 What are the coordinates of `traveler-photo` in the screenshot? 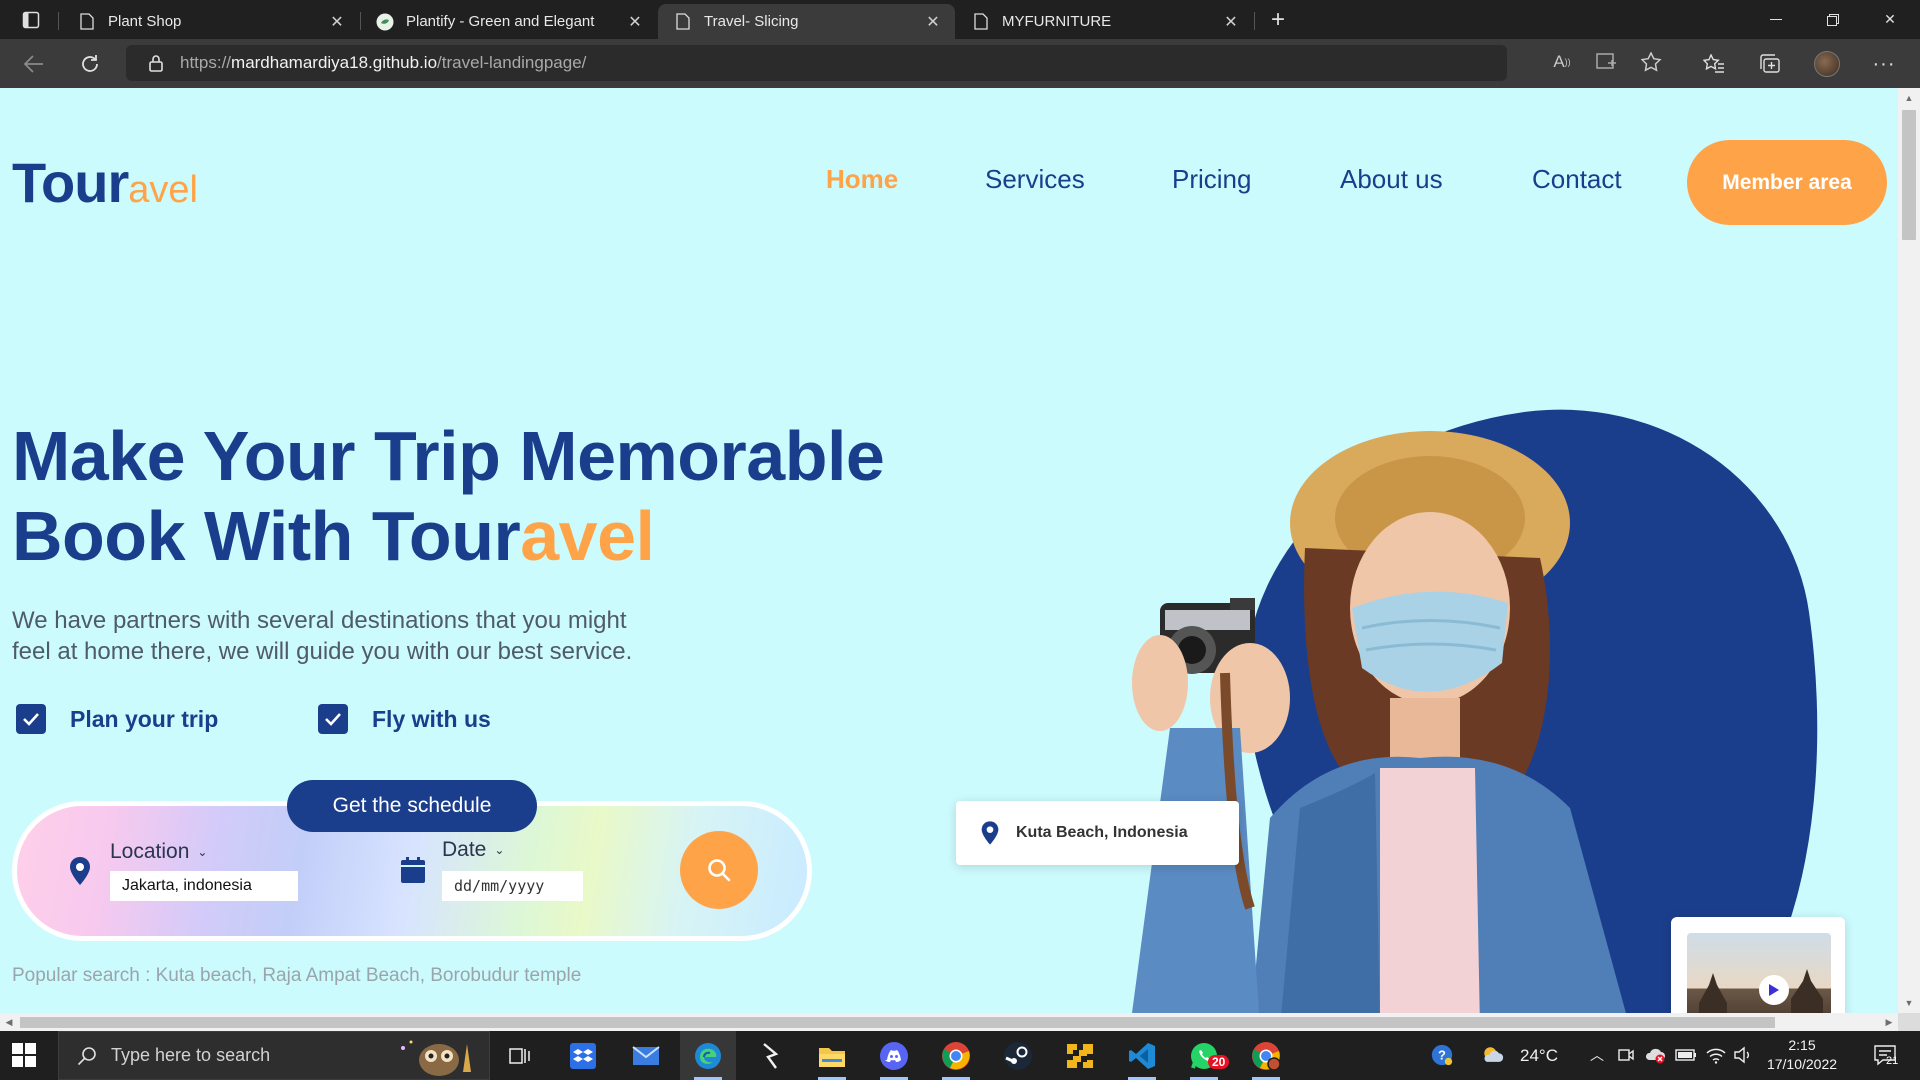 It's located at (1380, 729).